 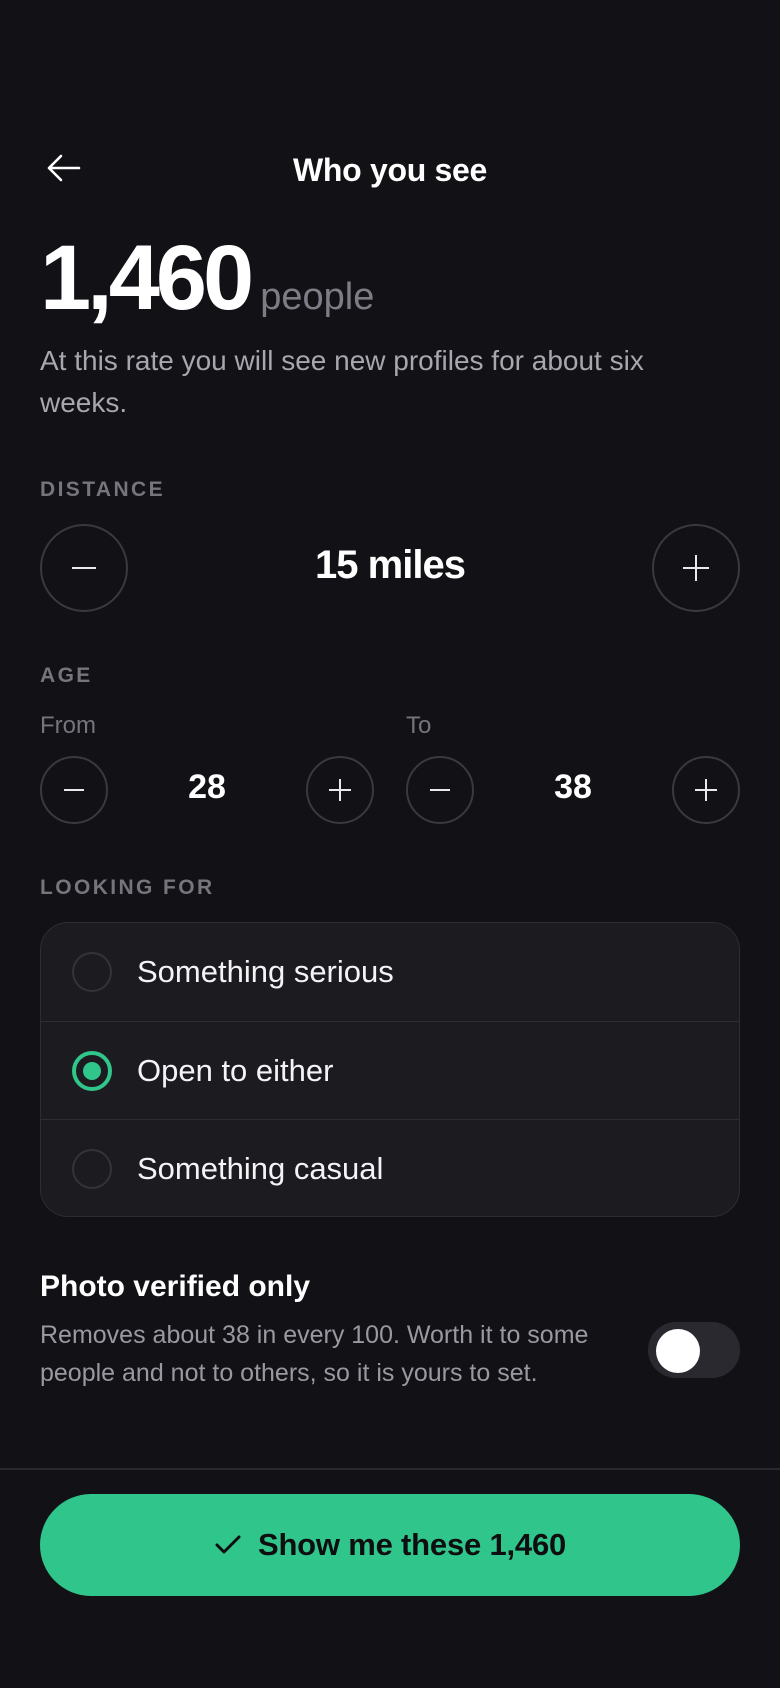 I want to click on age-from-increase-button, so click(x=340, y=790).